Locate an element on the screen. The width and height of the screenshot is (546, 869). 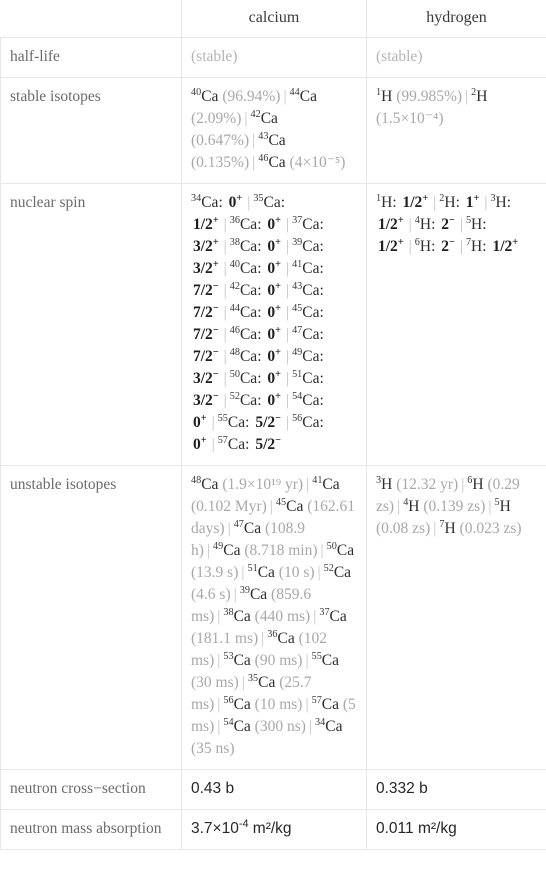
isotope-mass-number: 50 is located at coordinates (234, 374).